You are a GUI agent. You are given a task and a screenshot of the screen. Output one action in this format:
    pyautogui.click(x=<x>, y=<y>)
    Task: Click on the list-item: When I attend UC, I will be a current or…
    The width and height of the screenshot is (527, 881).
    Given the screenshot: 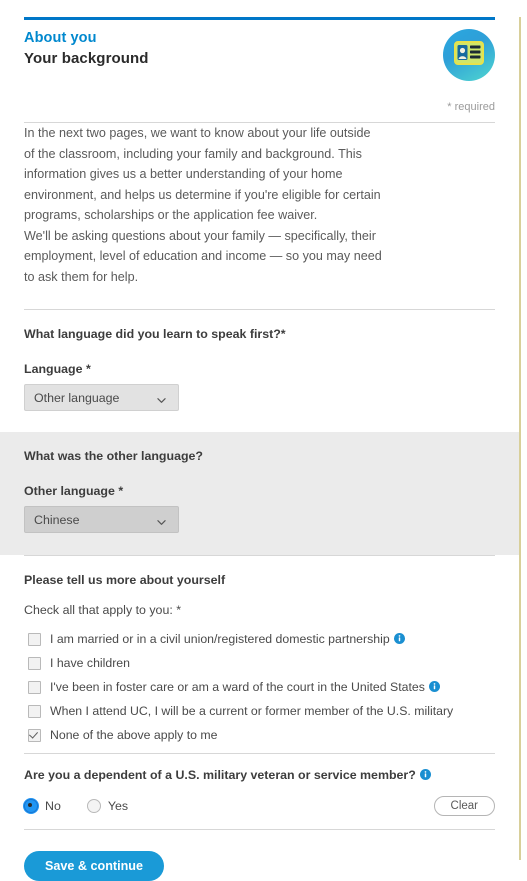 What is the action you would take?
    pyautogui.click(x=259, y=711)
    